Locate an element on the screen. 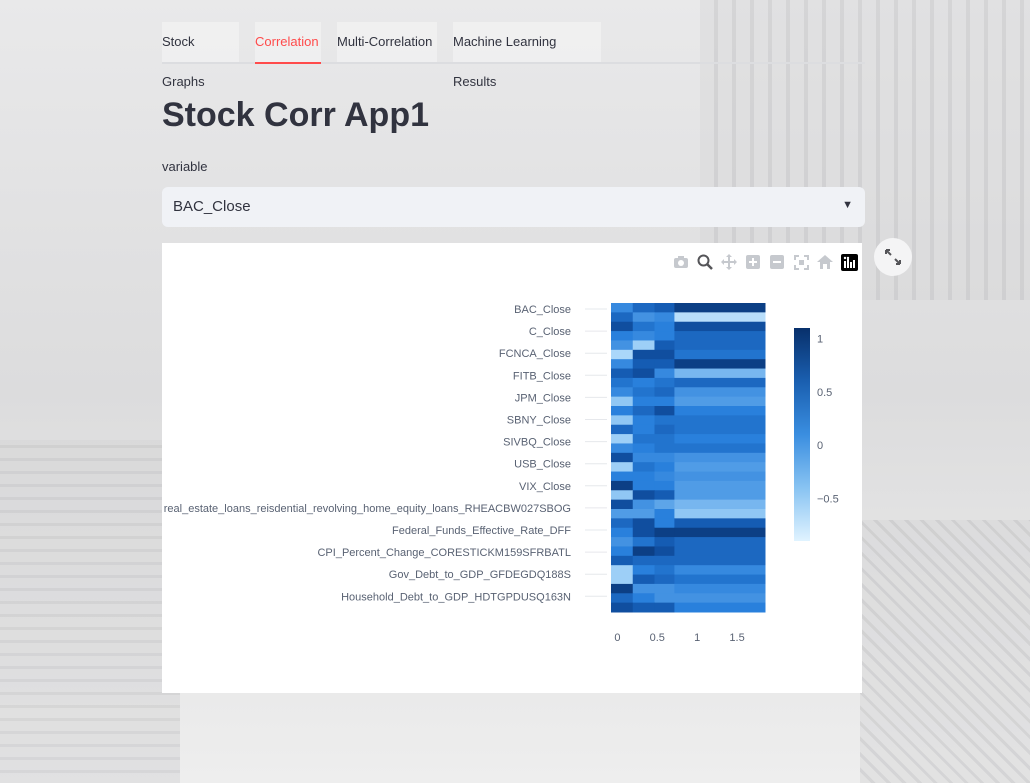 The width and height of the screenshot is (1030, 783). y-tick-label: VIX_Close is located at coordinates (545, 487).